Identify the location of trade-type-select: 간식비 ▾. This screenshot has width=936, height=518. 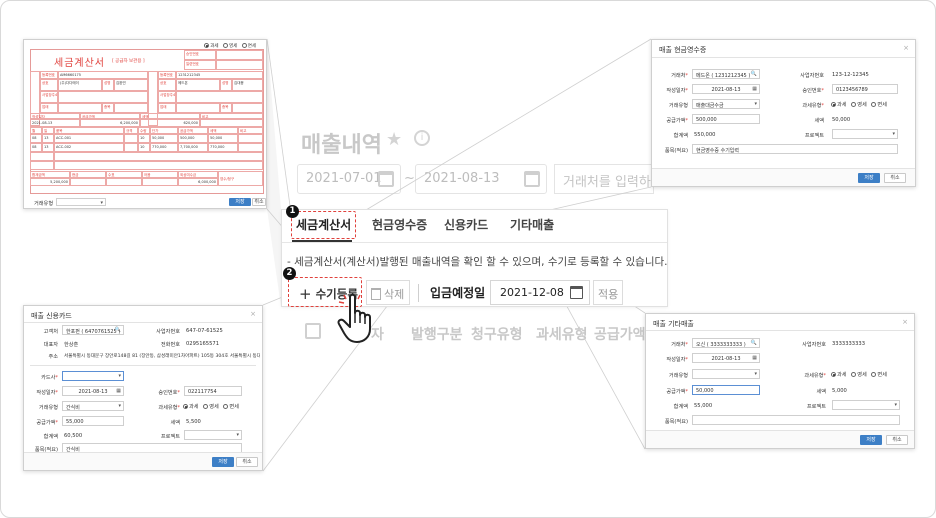
(93, 406).